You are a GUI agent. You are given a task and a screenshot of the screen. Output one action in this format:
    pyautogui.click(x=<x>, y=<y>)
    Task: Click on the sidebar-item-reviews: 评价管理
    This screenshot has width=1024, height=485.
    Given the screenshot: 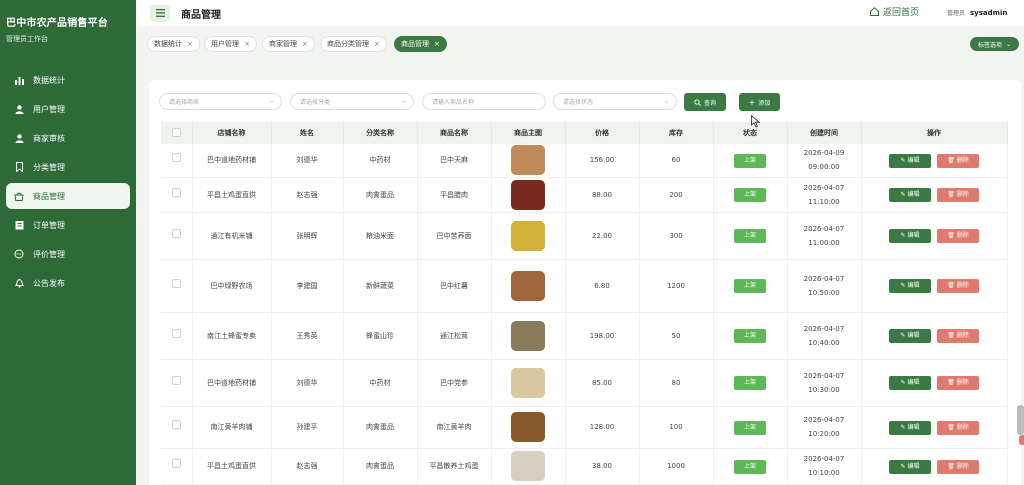 What is the action you would take?
    pyautogui.click(x=68, y=254)
    